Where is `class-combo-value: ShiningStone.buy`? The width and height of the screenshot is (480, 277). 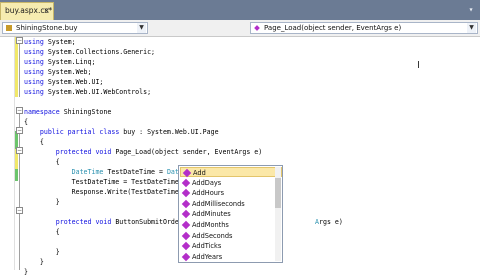
class-combo-value: ShiningStone.buy is located at coordinates (47, 28).